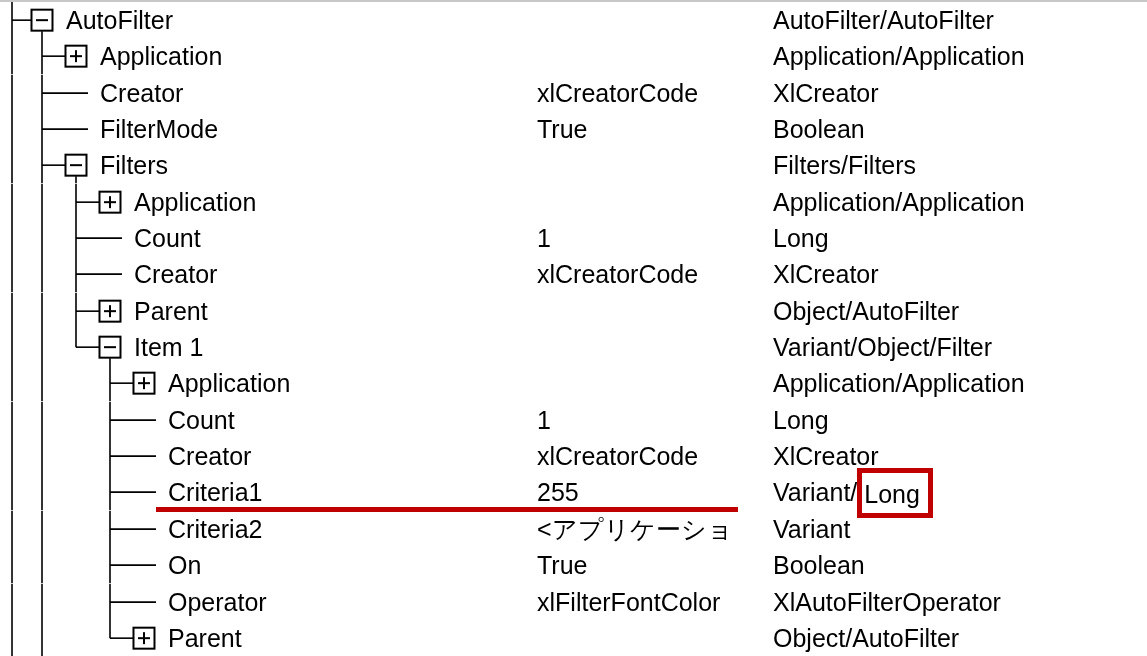  What do you see at coordinates (159, 129) in the screenshot?
I see `property-name: FilterMode` at bounding box center [159, 129].